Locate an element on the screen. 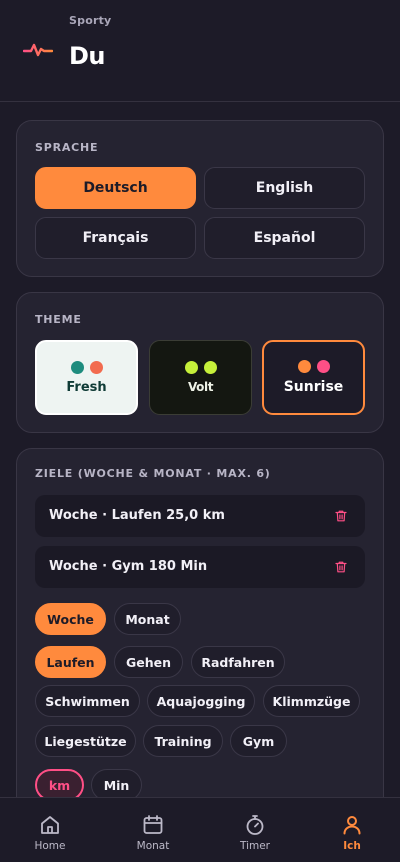  person-icon is located at coordinates (352, 825).